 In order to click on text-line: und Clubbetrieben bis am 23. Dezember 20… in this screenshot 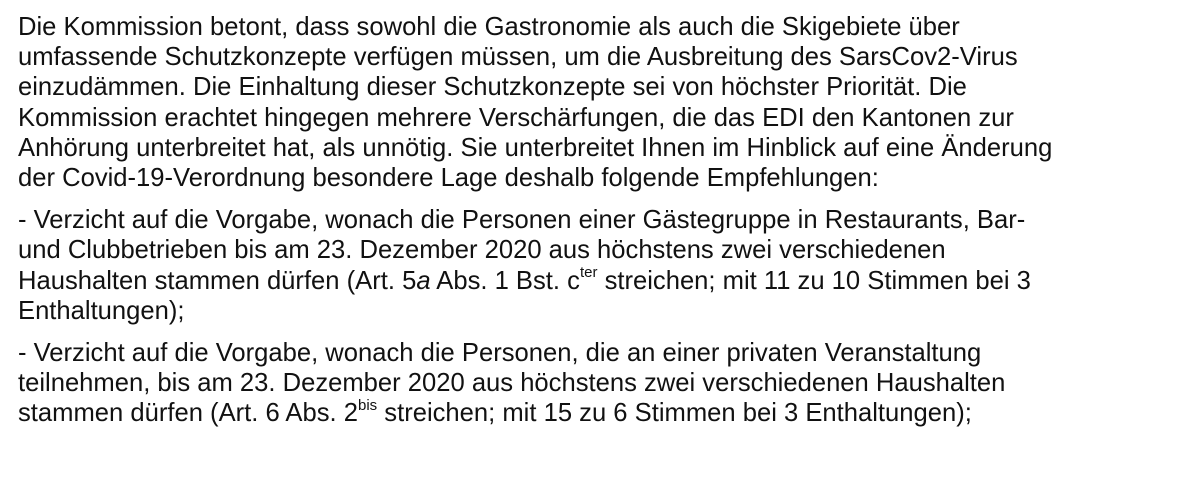, I will do `click(482, 250)`.